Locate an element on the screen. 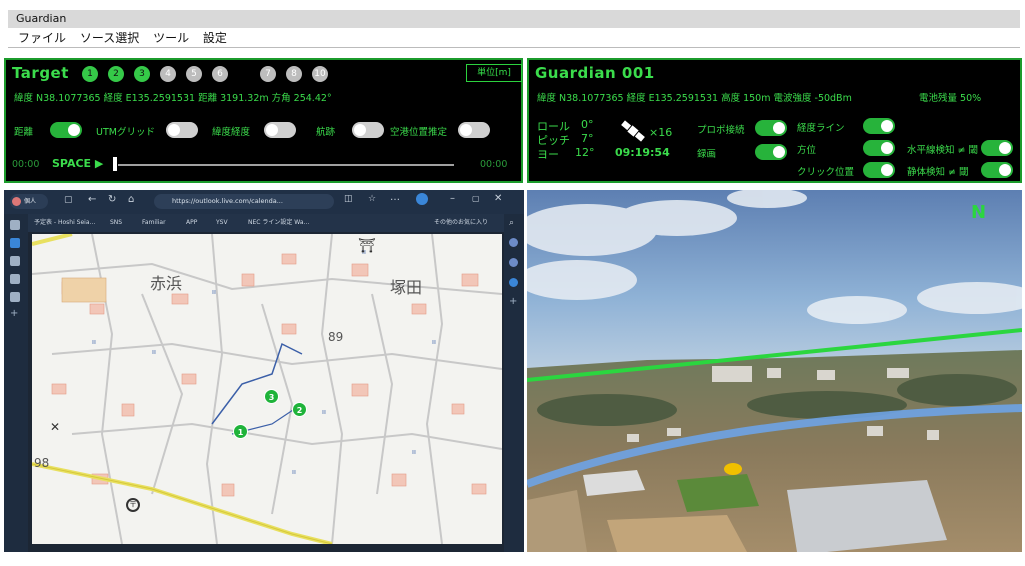 Image resolution: width=1025 pixels, height=566 pixels. toggle-propo is located at coordinates (771, 128).